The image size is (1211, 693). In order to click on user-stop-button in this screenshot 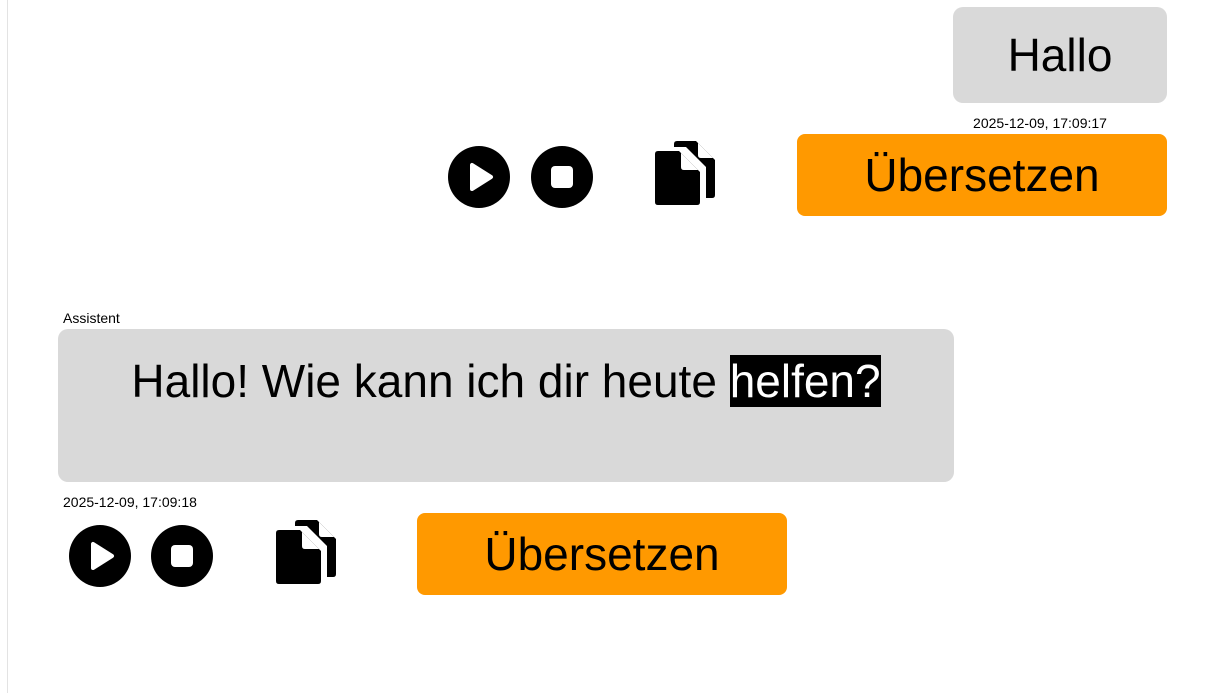, I will do `click(562, 177)`.